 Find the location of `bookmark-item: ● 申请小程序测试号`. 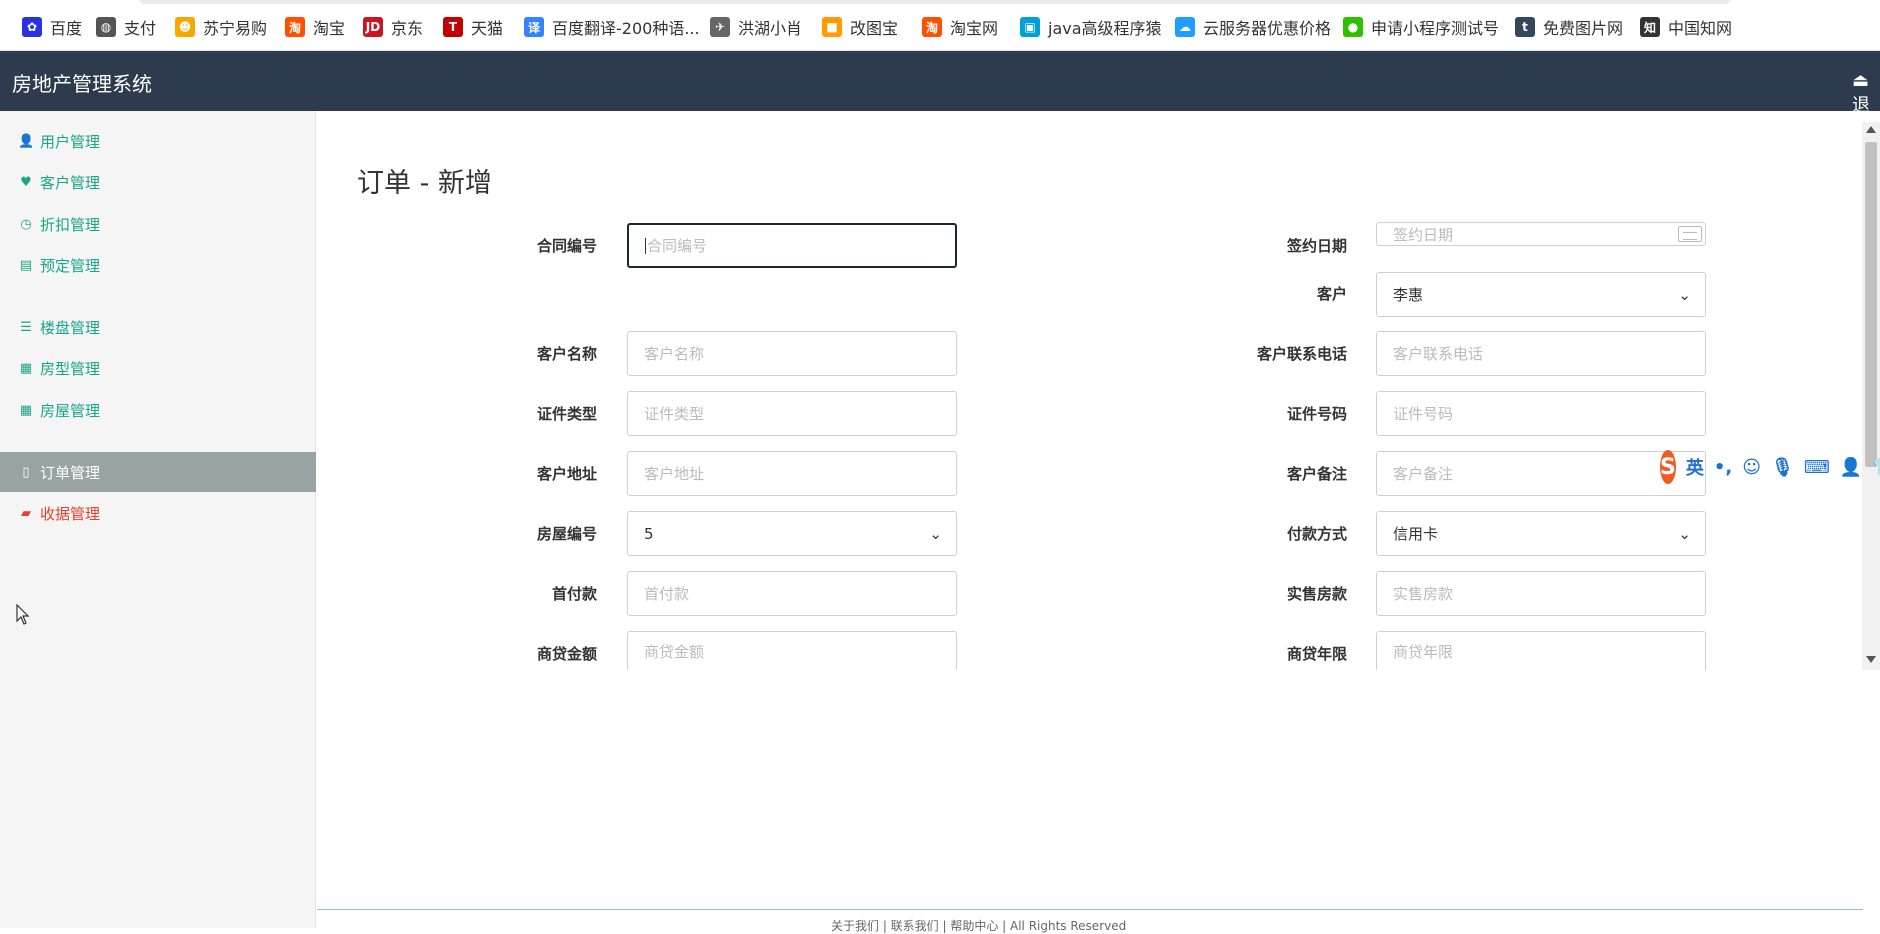

bookmark-item: ● 申请小程序测试号 is located at coordinates (1421, 27).